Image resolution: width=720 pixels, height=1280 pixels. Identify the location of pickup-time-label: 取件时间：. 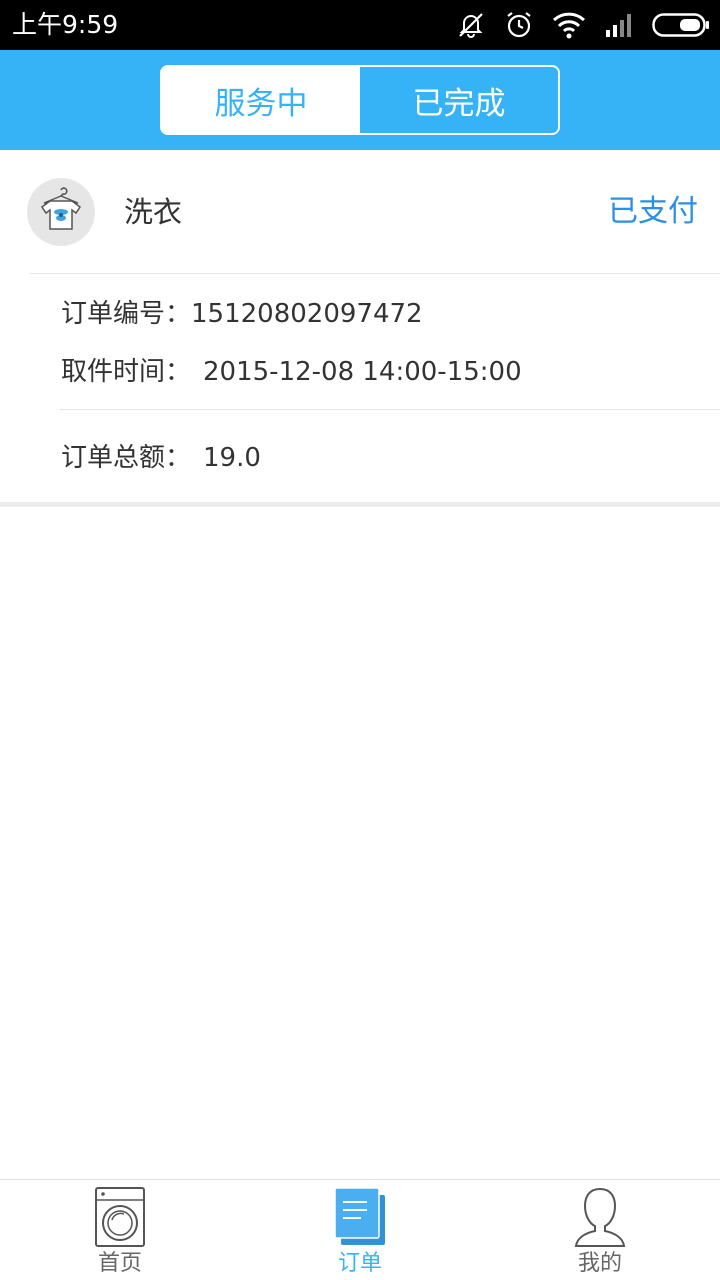
(126, 372).